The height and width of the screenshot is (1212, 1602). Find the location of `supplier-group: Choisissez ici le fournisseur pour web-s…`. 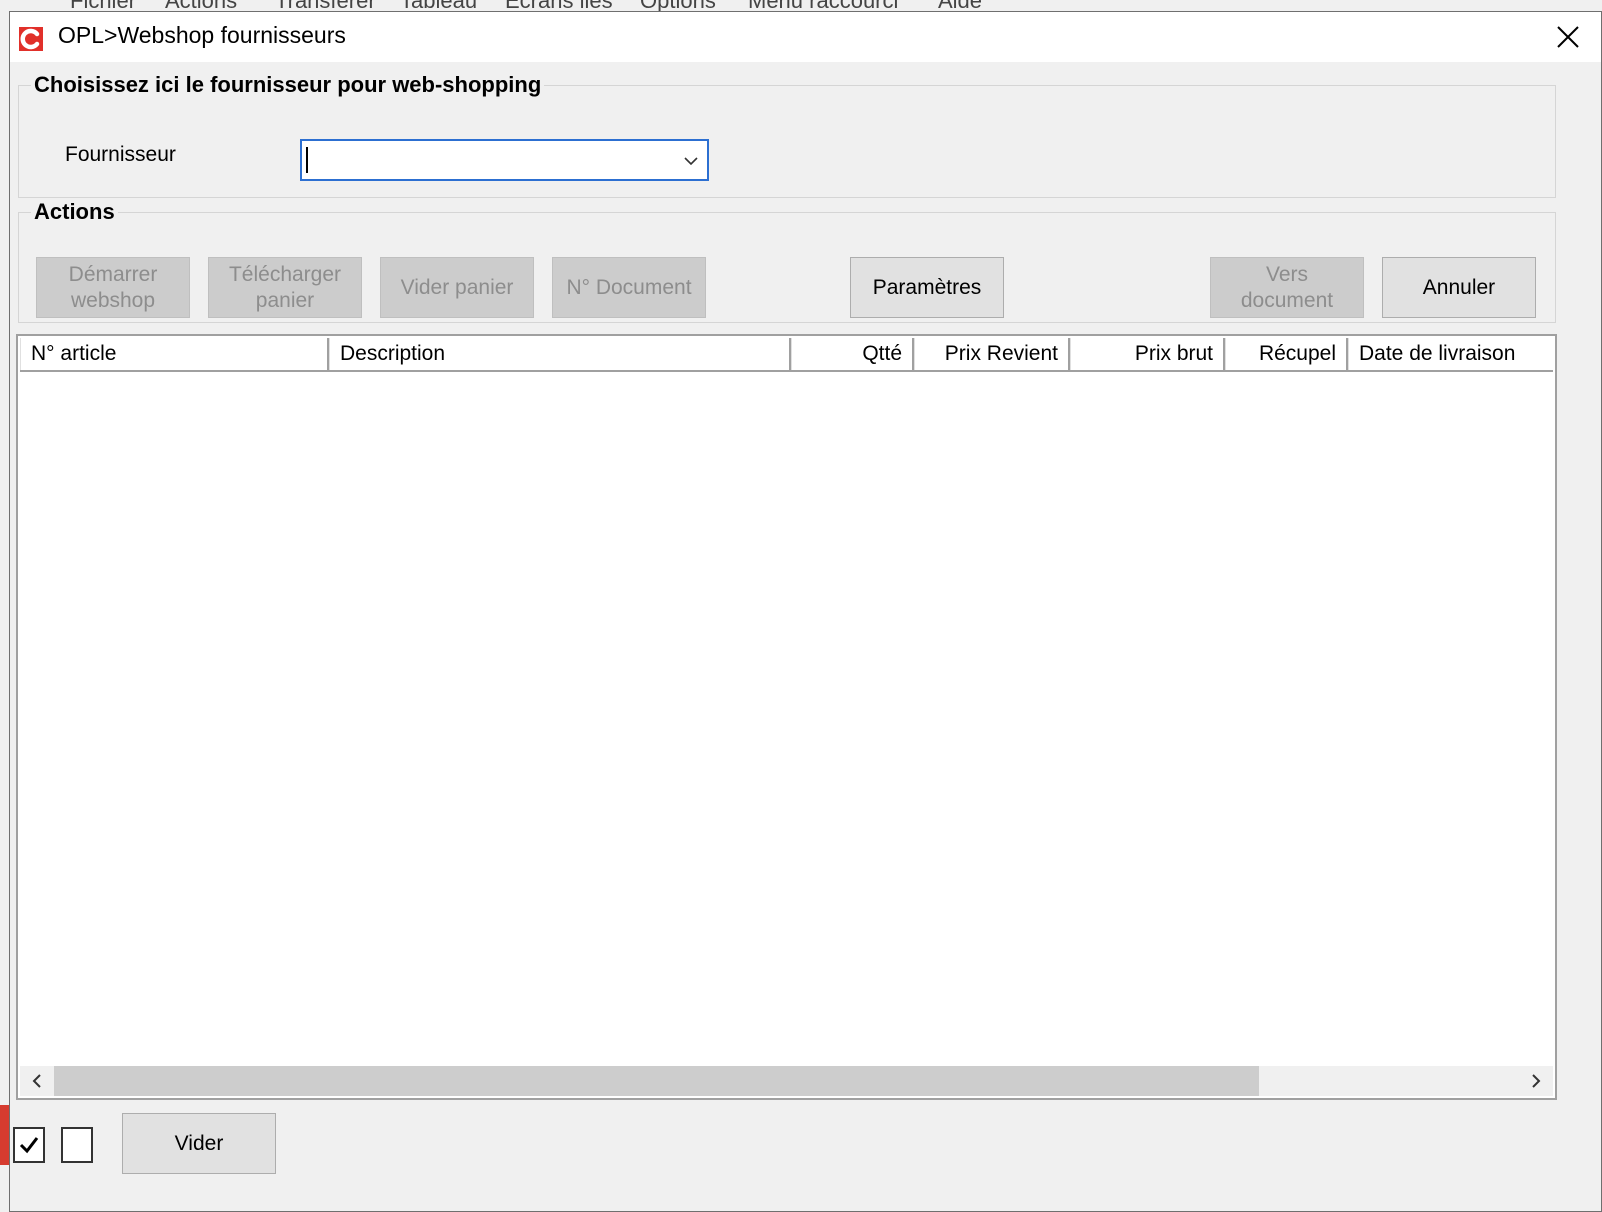

supplier-group: Choisissez ici le fournisseur pour web-s… is located at coordinates (787, 135).